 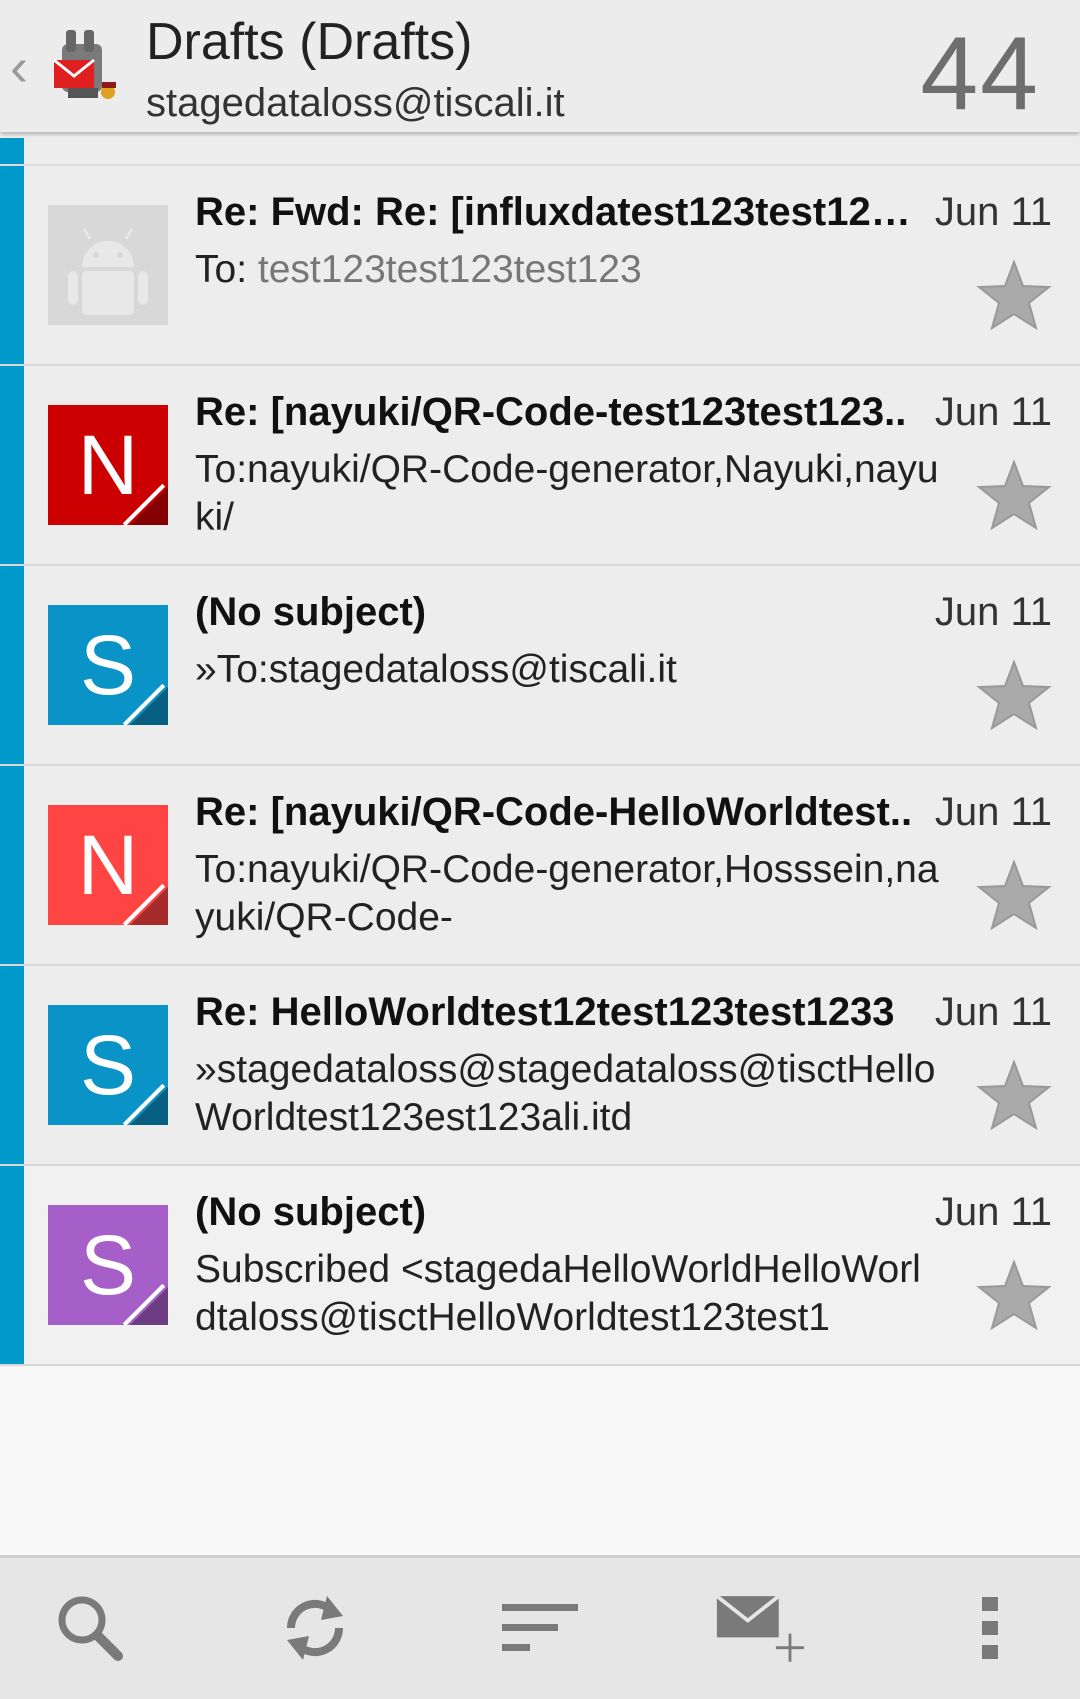 I want to click on message-preview: »To:stagedataloss@tiscali.it, so click(x=436, y=669).